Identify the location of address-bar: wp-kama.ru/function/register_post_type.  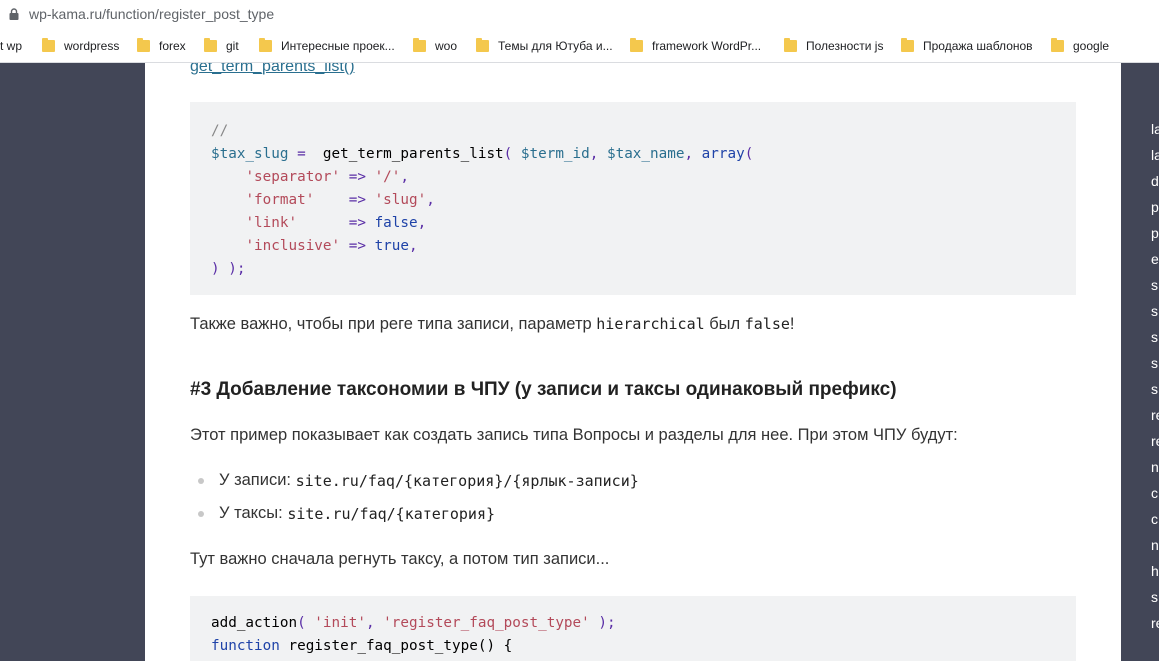
(579, 15).